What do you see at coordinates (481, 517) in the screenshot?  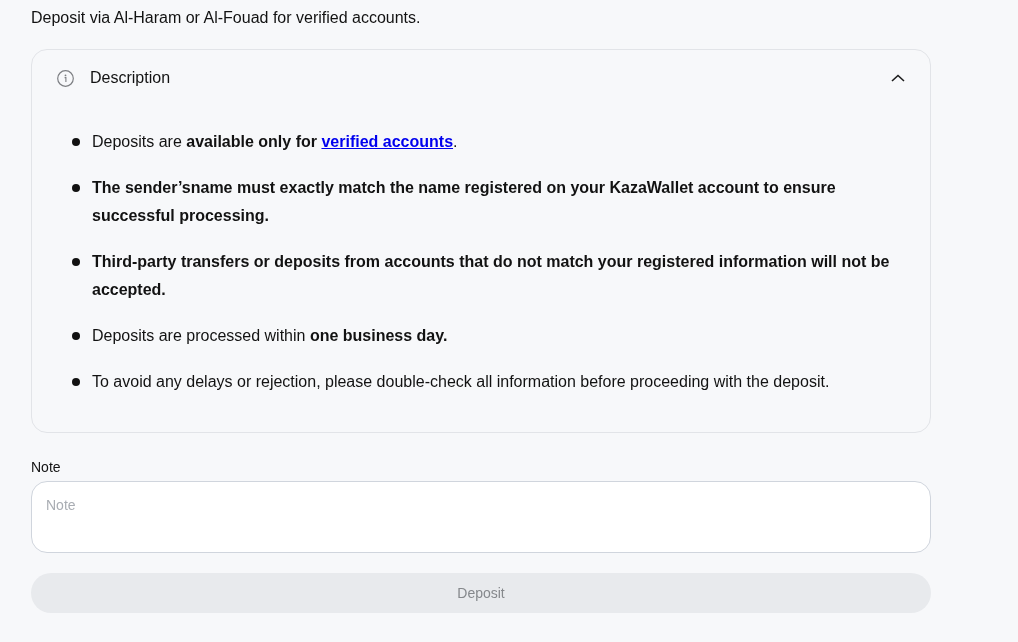 I see `note-field: Note` at bounding box center [481, 517].